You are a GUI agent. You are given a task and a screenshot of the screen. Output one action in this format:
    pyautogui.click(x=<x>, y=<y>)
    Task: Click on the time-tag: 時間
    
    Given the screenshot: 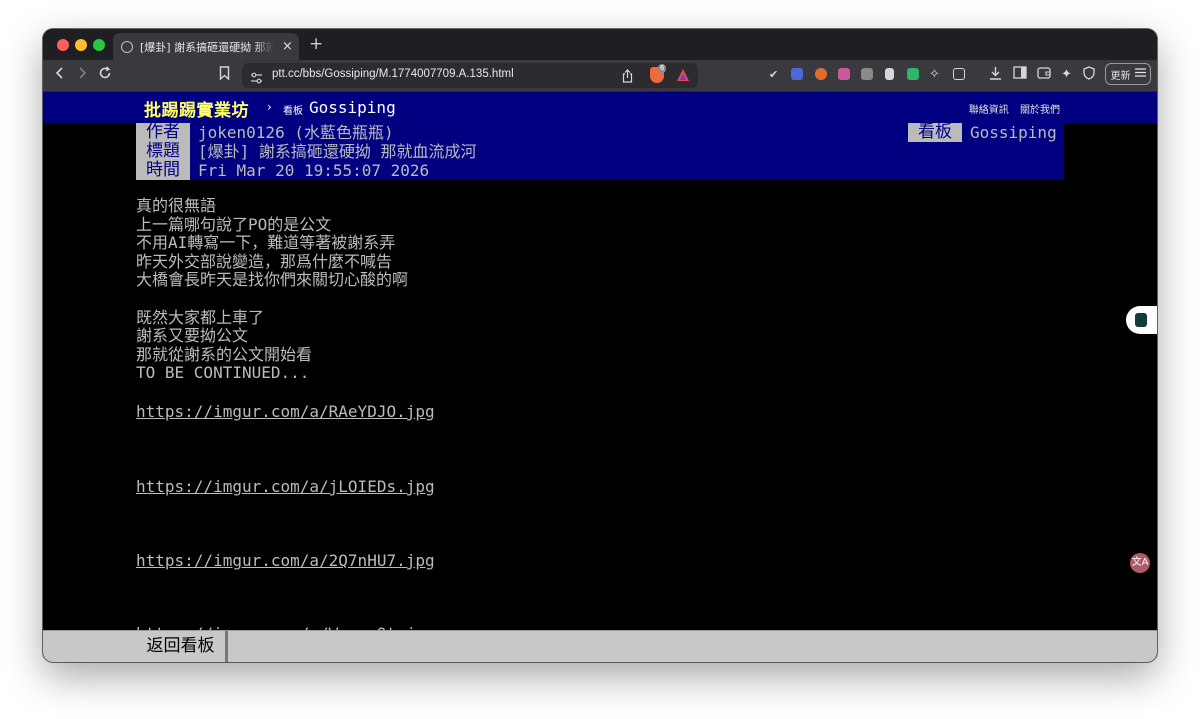 What is the action you would take?
    pyautogui.click(x=163, y=170)
    